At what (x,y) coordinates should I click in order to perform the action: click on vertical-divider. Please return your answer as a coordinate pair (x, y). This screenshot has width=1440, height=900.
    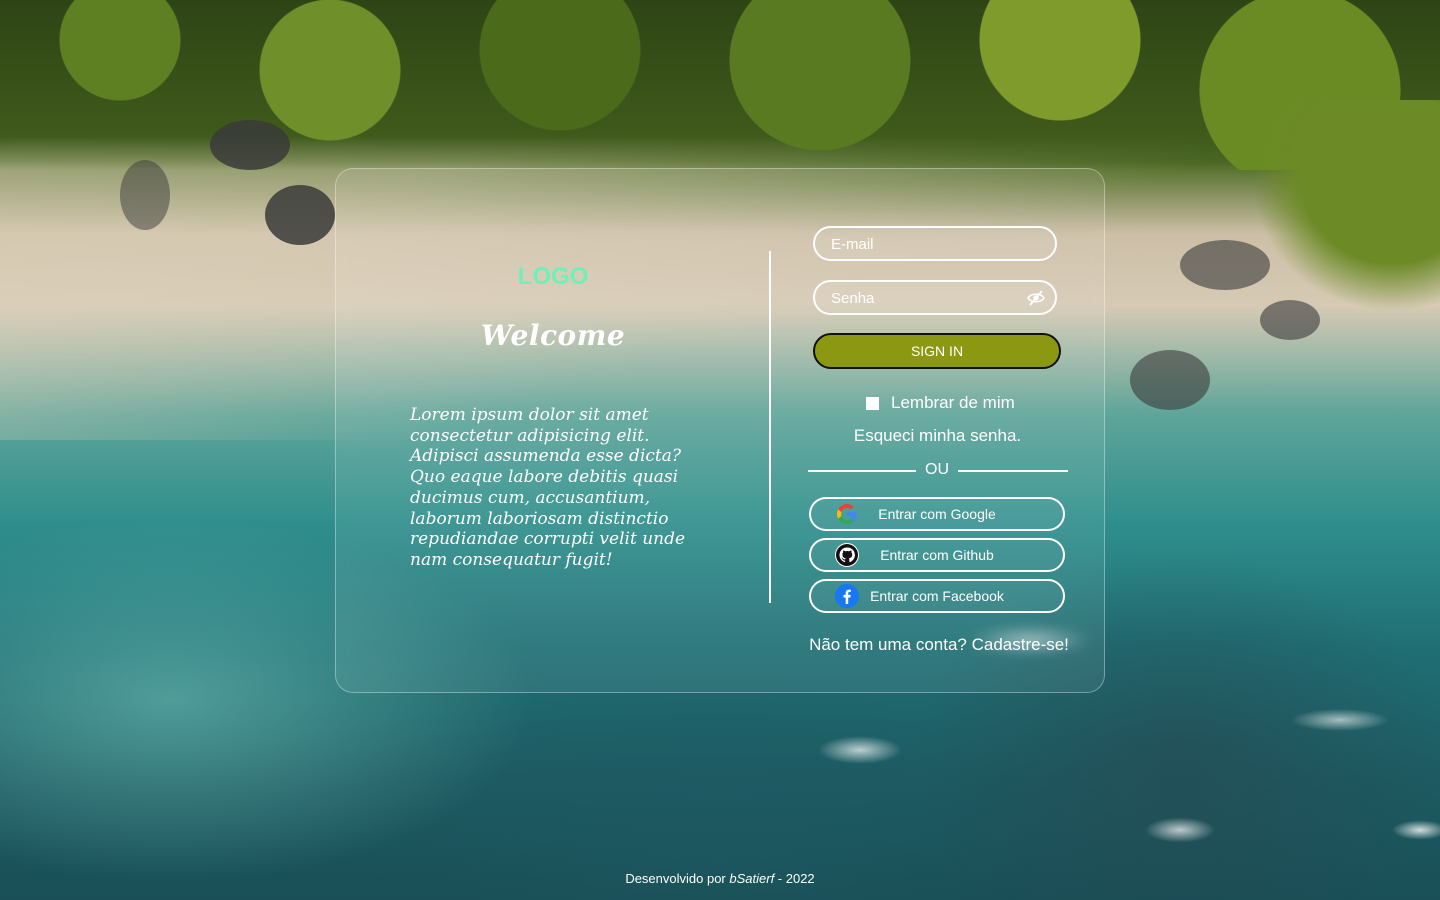
    Looking at the image, I should click on (770, 427).